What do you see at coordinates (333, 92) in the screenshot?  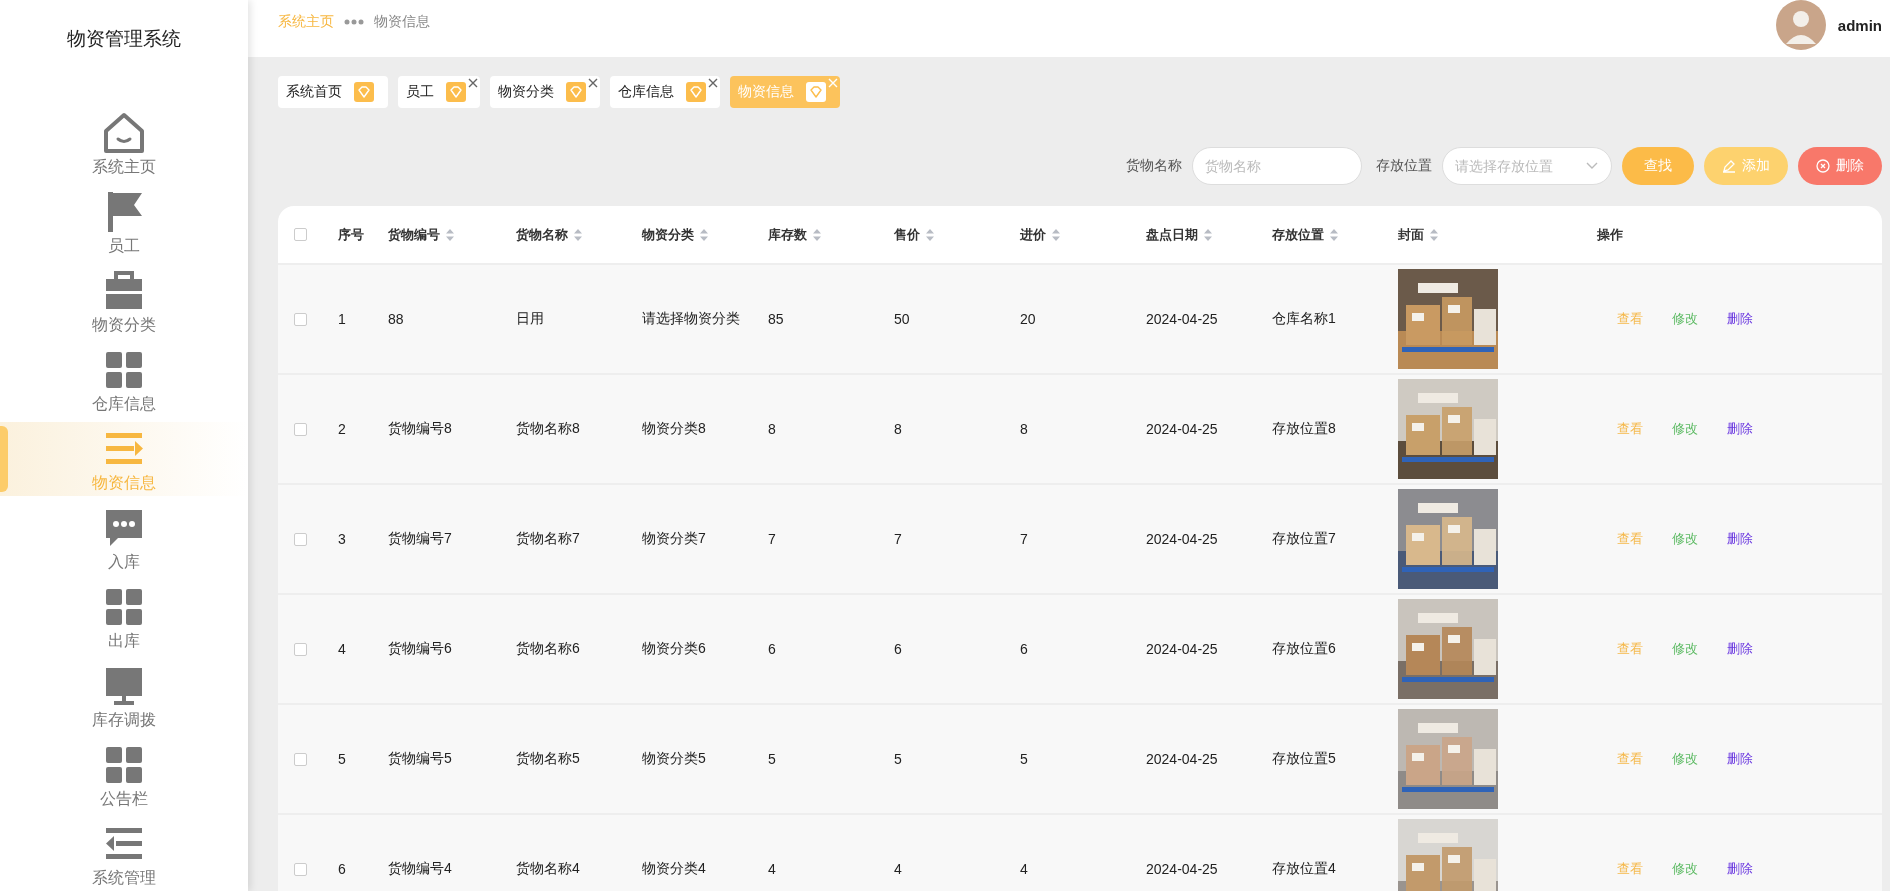 I see `tab: 系统首页` at bounding box center [333, 92].